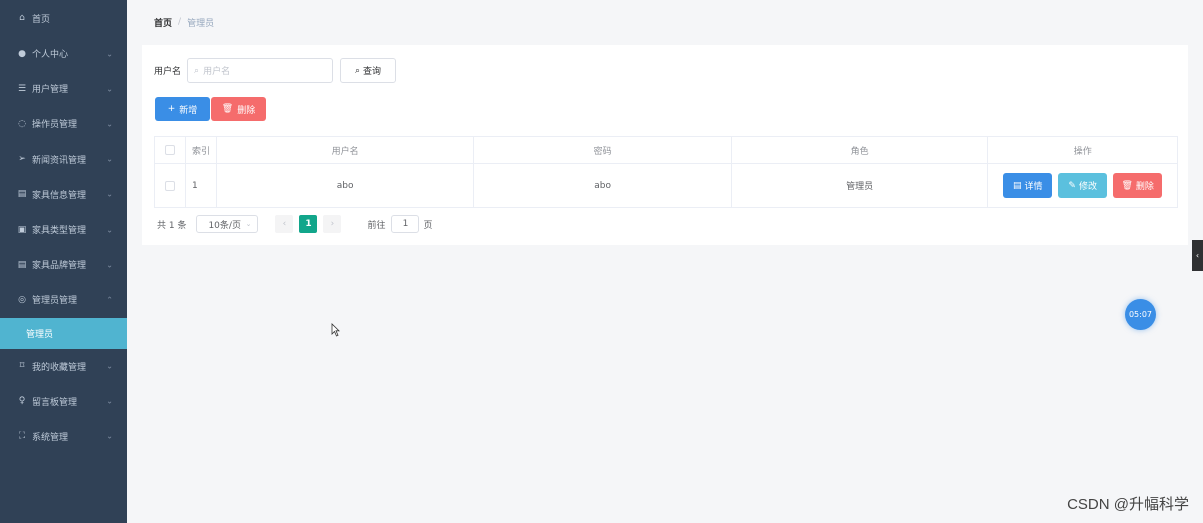 The width and height of the screenshot is (1203, 523). I want to click on user-icon: ●, so click(22, 53).